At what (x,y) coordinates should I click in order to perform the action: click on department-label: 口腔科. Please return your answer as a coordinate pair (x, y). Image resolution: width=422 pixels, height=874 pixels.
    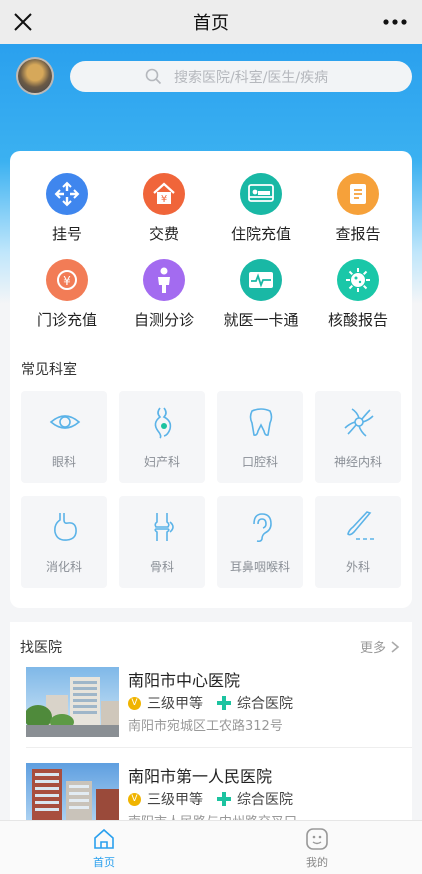
    Looking at the image, I should click on (259, 462).